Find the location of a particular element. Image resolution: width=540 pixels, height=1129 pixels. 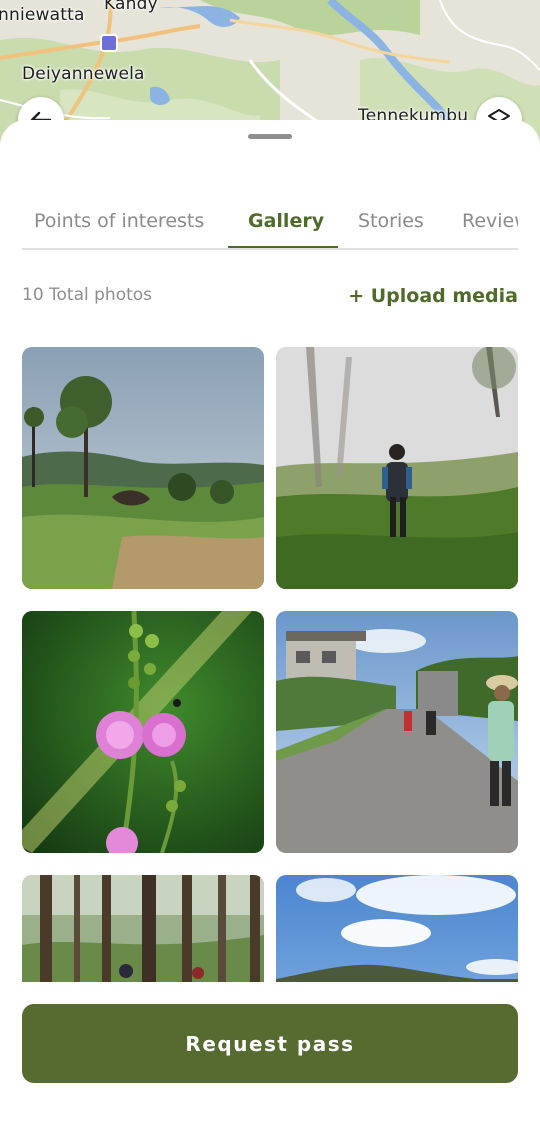

photo-meadow-image is located at coordinates (143, 468).